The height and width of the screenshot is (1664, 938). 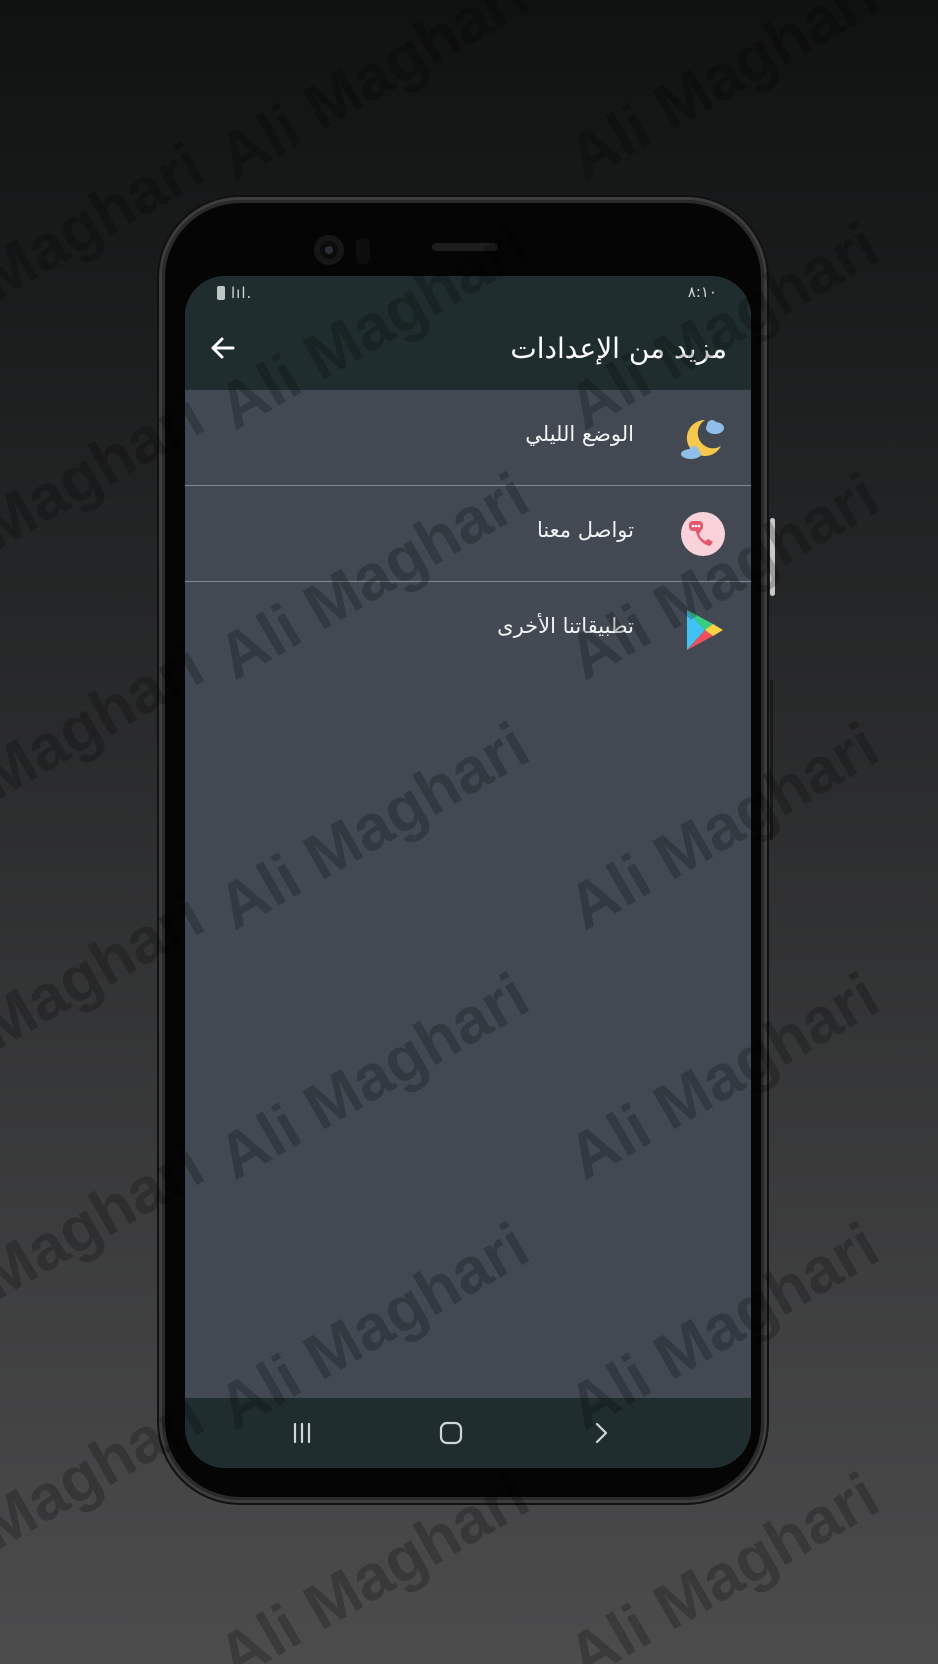 What do you see at coordinates (702, 292) in the screenshot?
I see `status-time: ٨:١٠` at bounding box center [702, 292].